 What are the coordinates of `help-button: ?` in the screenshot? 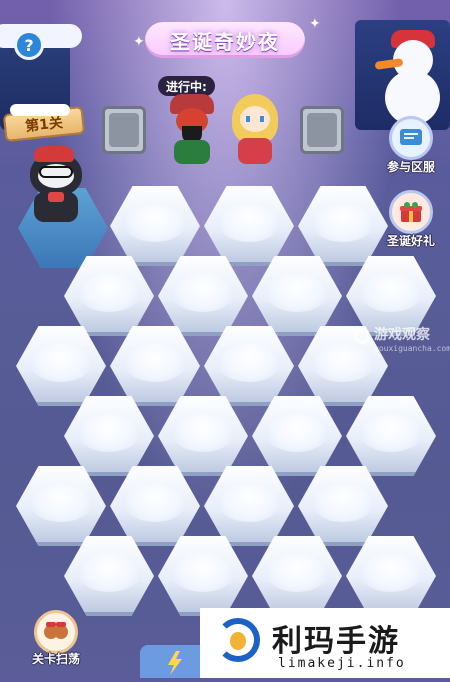 It's located at (29, 45).